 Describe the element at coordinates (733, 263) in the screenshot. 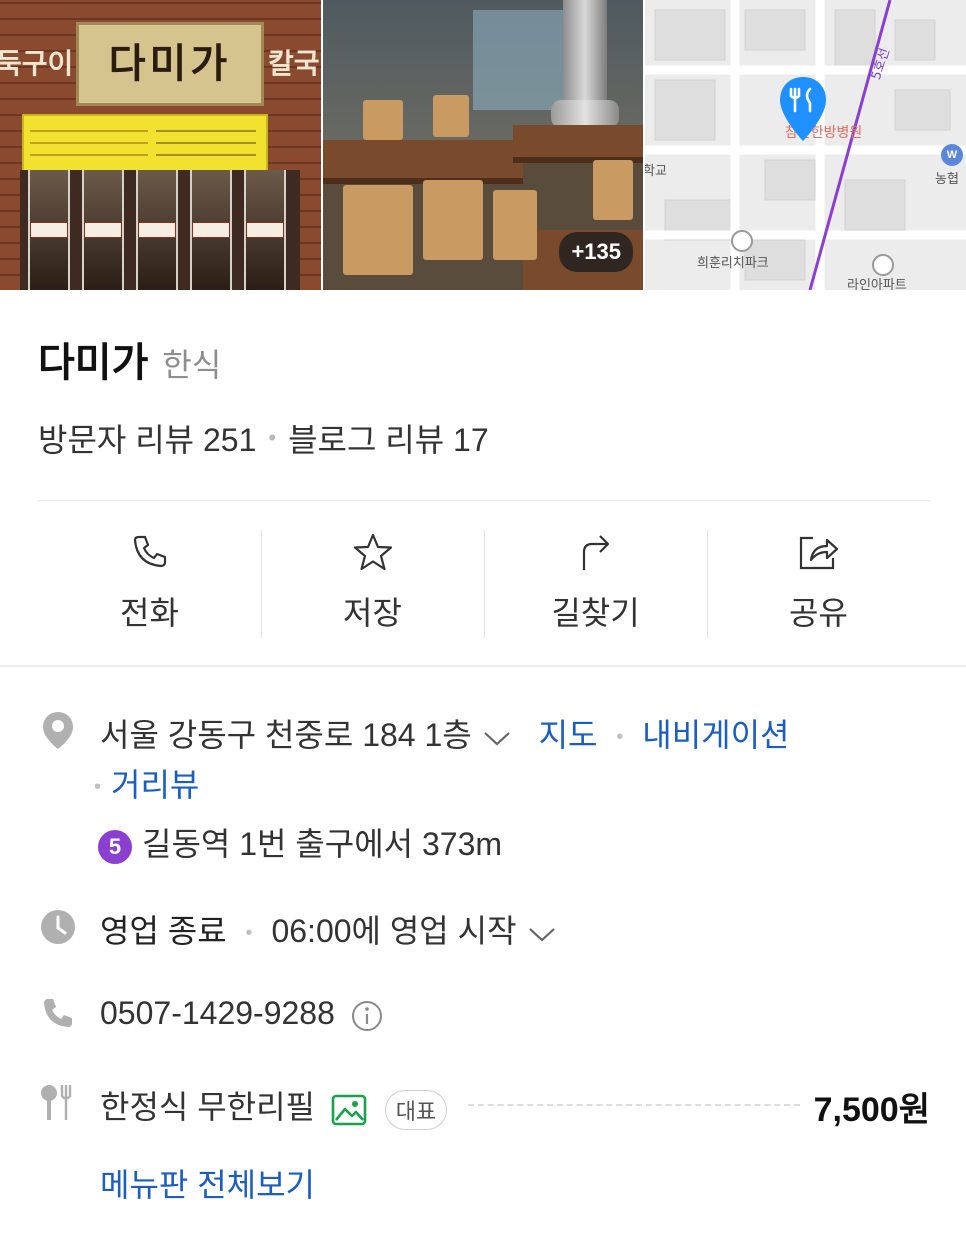

I see `map-label-park: 희훈리치파크` at that location.